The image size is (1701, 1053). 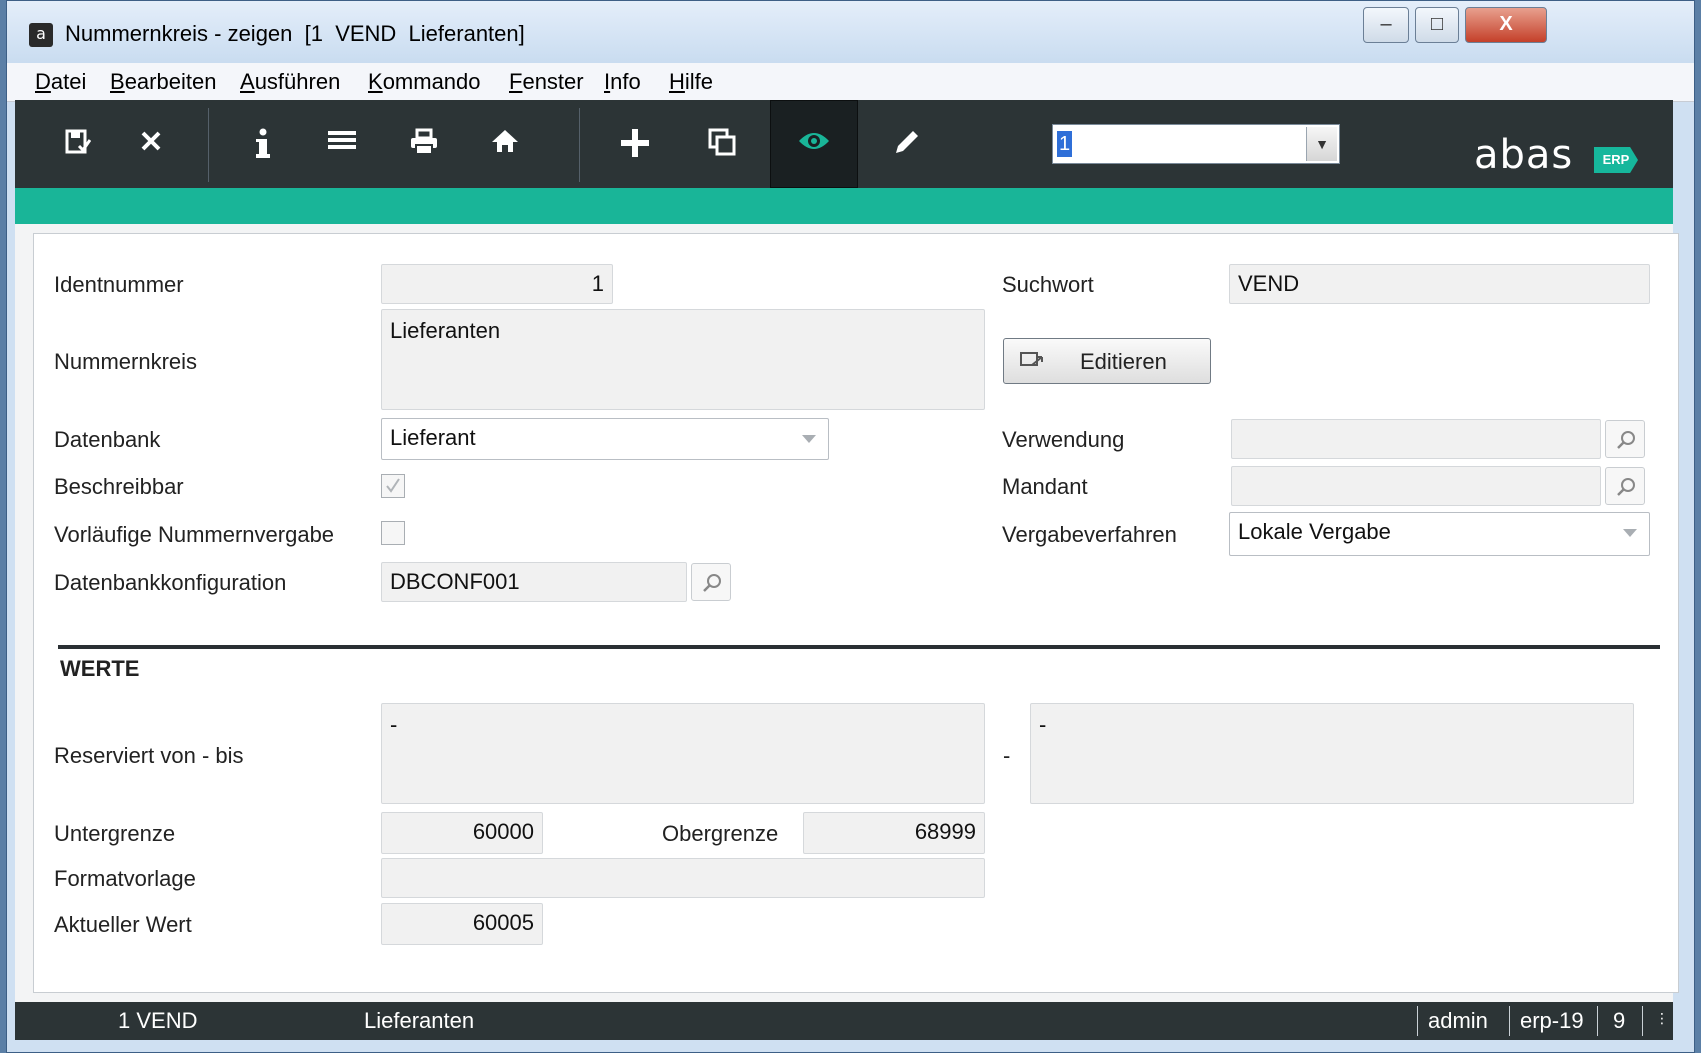 What do you see at coordinates (844, 206) in the screenshot?
I see `accent-bar` at bounding box center [844, 206].